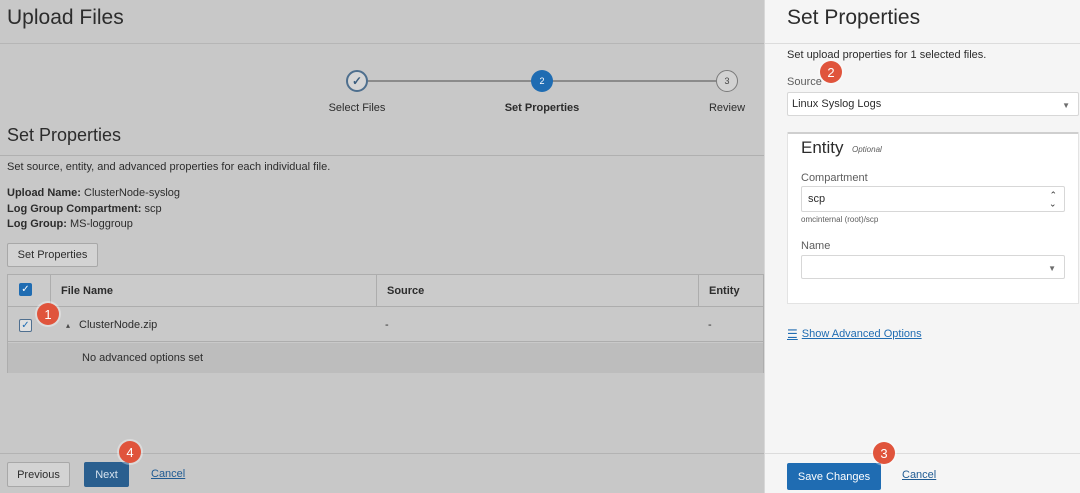 This screenshot has height=493, width=1080. What do you see at coordinates (106, 474) in the screenshot?
I see `next-button: Next` at bounding box center [106, 474].